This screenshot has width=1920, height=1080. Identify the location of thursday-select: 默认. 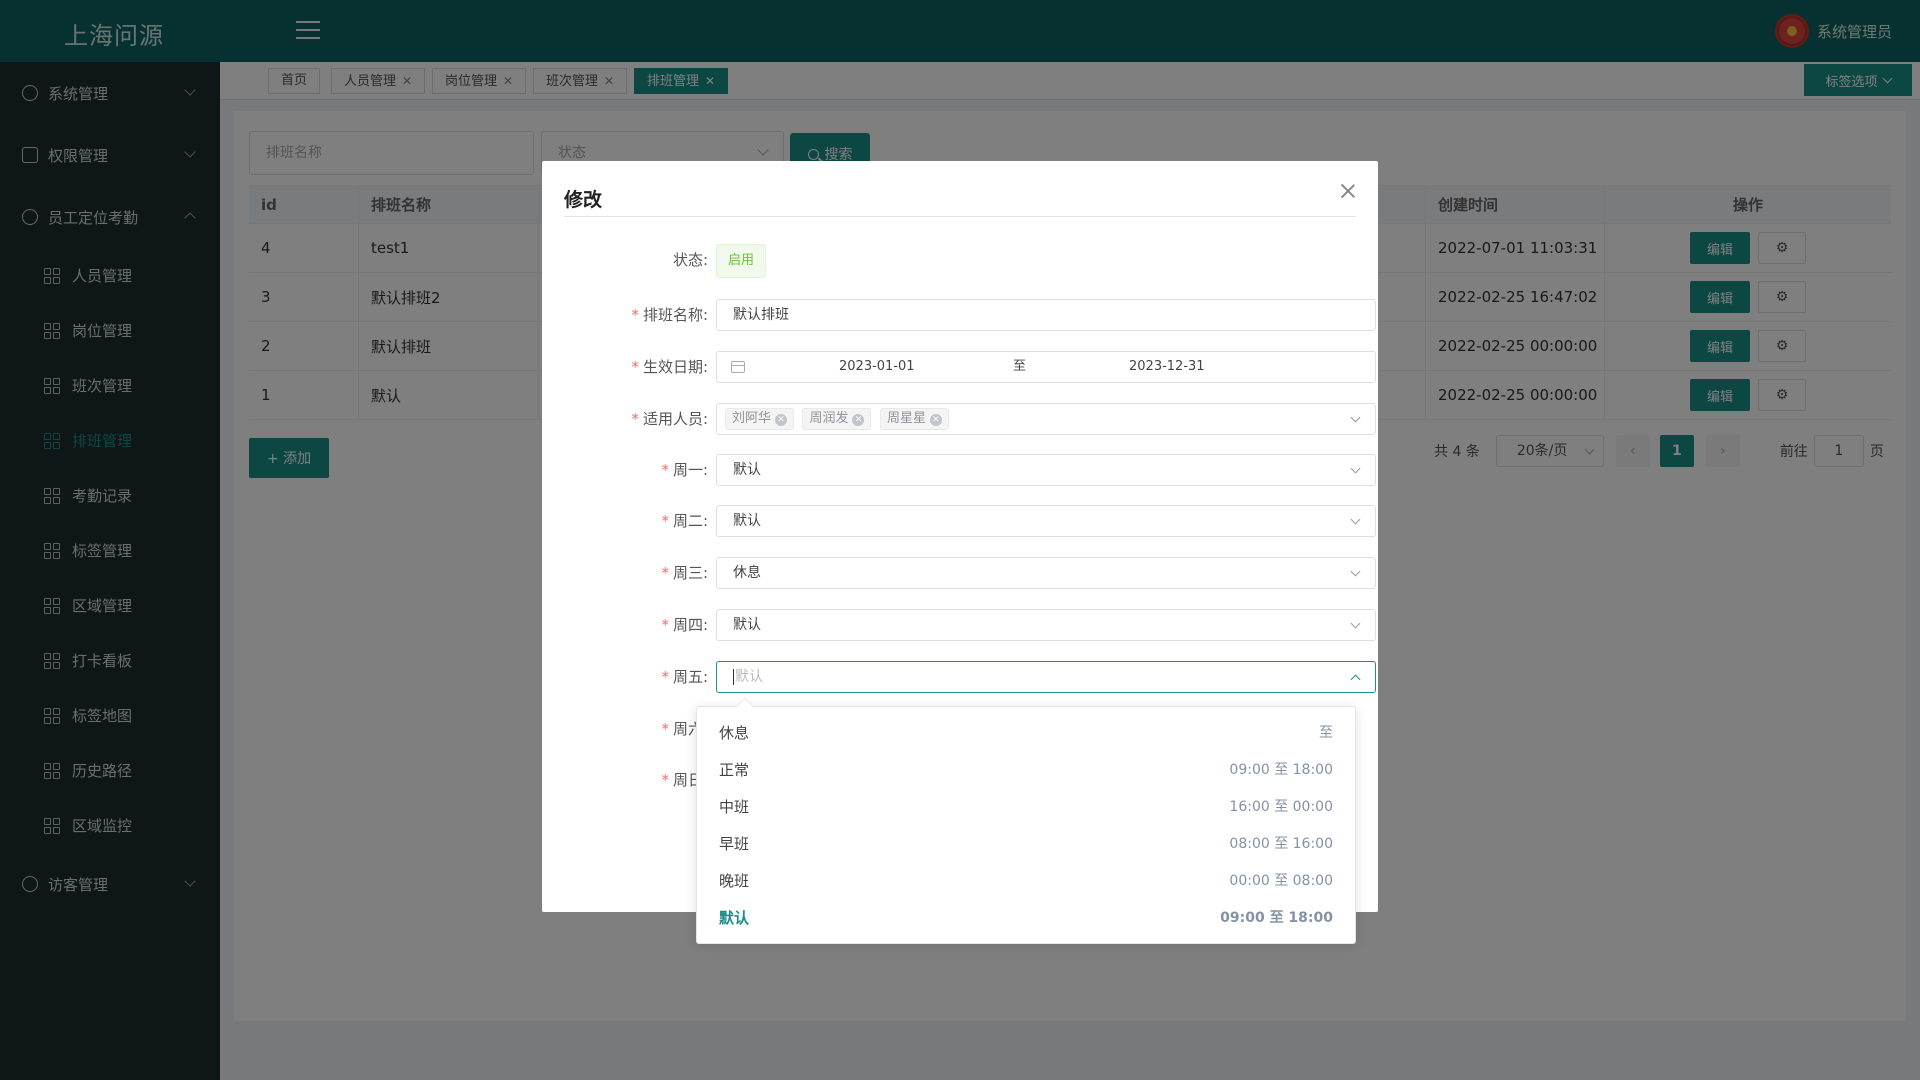
(1046, 625).